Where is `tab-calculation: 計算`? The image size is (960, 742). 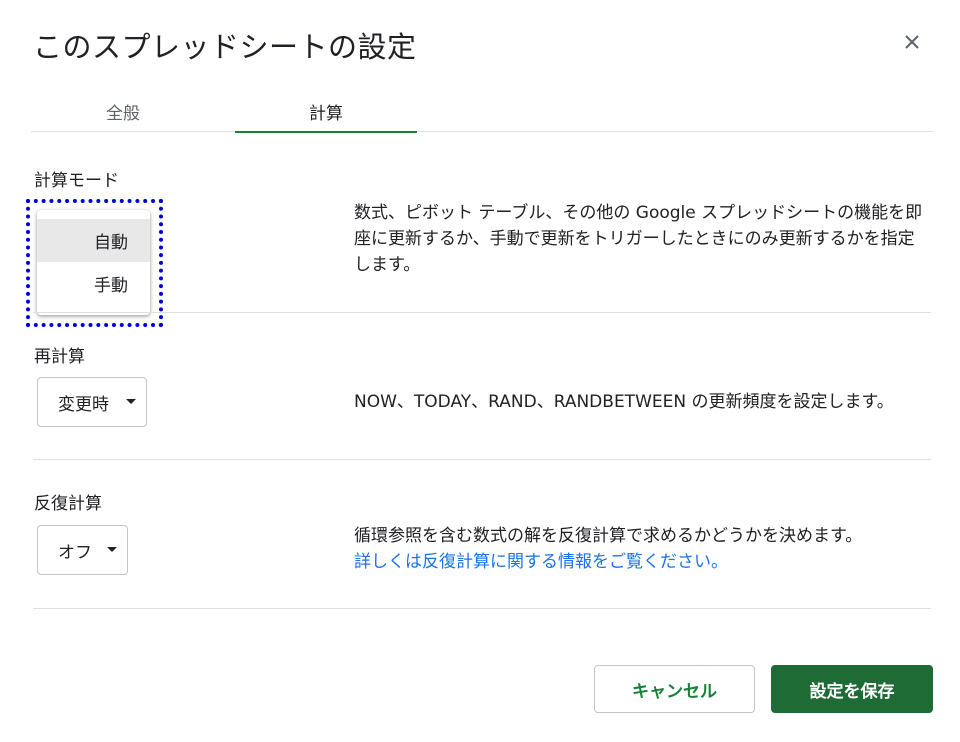
tab-calculation: 計算 is located at coordinates (326, 111).